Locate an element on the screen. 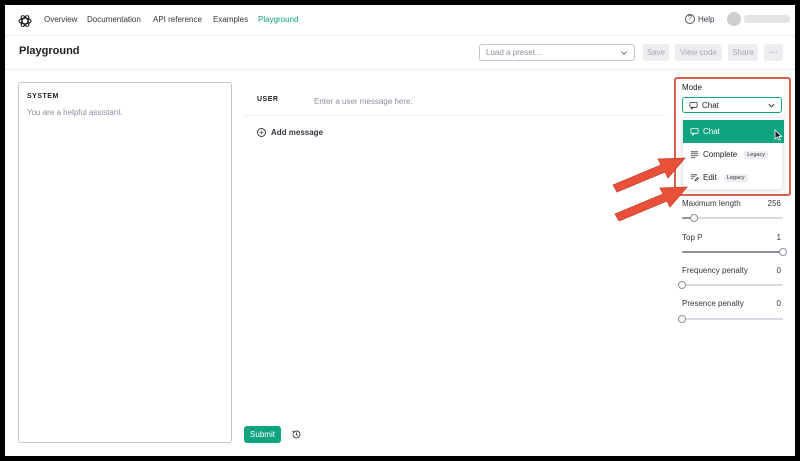  setting-label-presence-penalty: Presence penalty is located at coordinates (713, 303).